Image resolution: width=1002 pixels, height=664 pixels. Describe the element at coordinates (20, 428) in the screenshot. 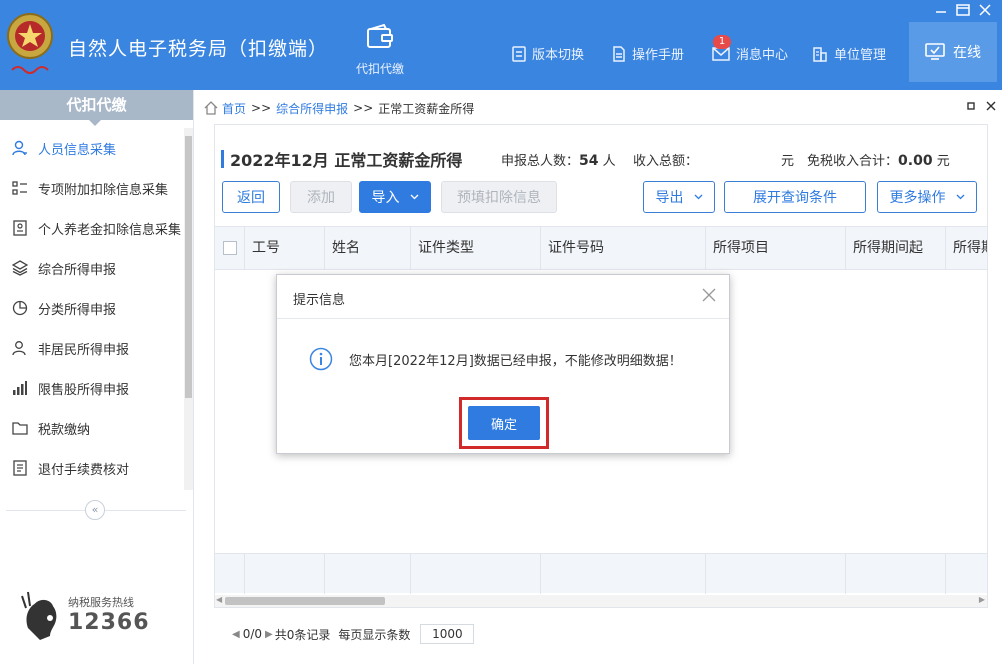

I see `folder-icon` at that location.